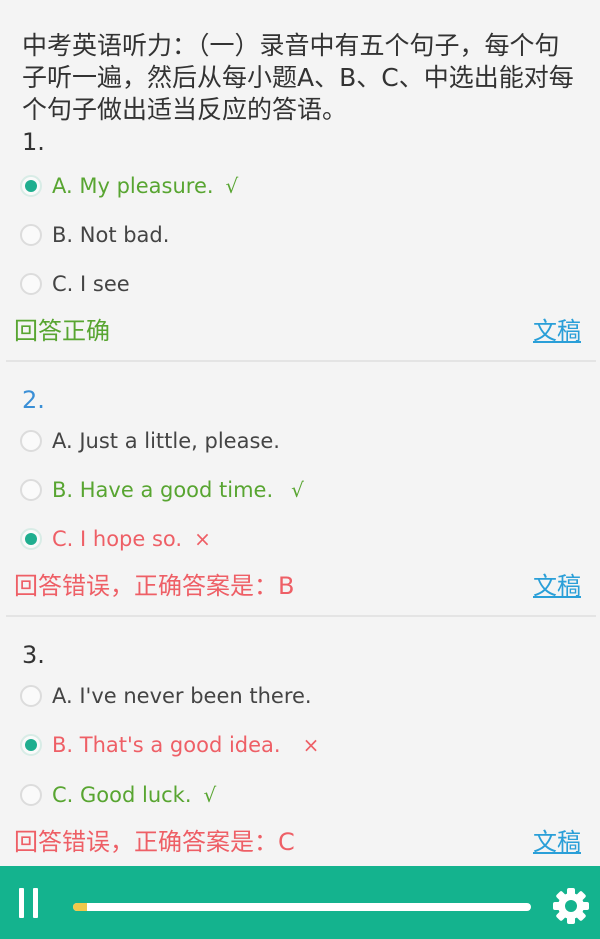 The height and width of the screenshot is (939, 600). Describe the element at coordinates (122, 795) in the screenshot. I see `option-label: C. Good luck.` at that location.